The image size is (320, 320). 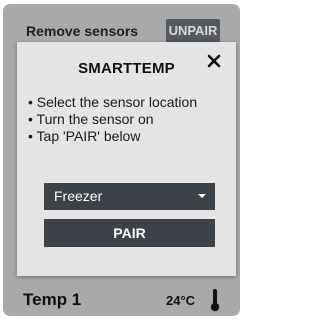 I want to click on instruction-item: • Select the sensor location, so click(x=113, y=102).